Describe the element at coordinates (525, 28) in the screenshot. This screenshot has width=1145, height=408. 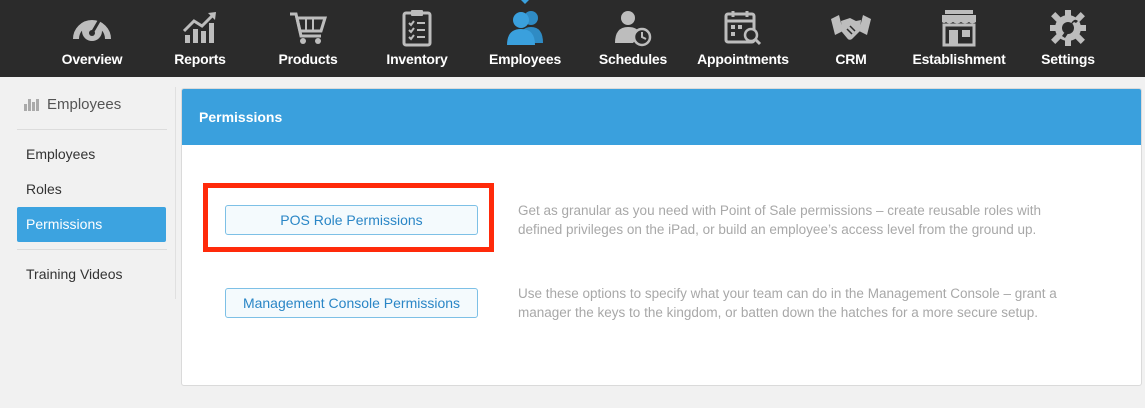
I see `people-icon` at that location.